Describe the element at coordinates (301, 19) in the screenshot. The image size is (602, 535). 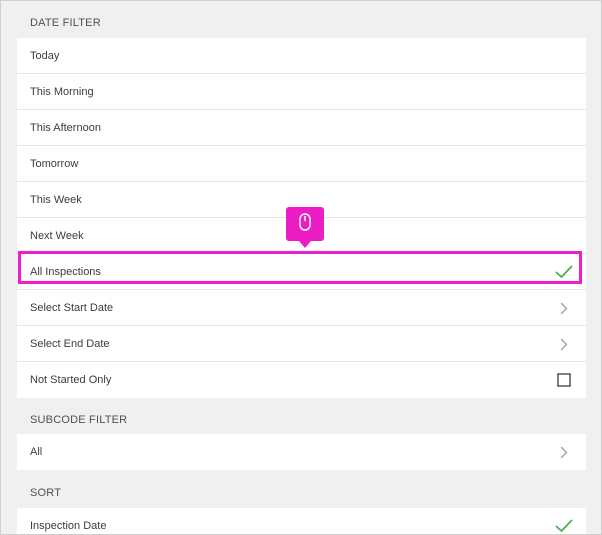
I see `date-filter-header: DATE FILTER` at that location.